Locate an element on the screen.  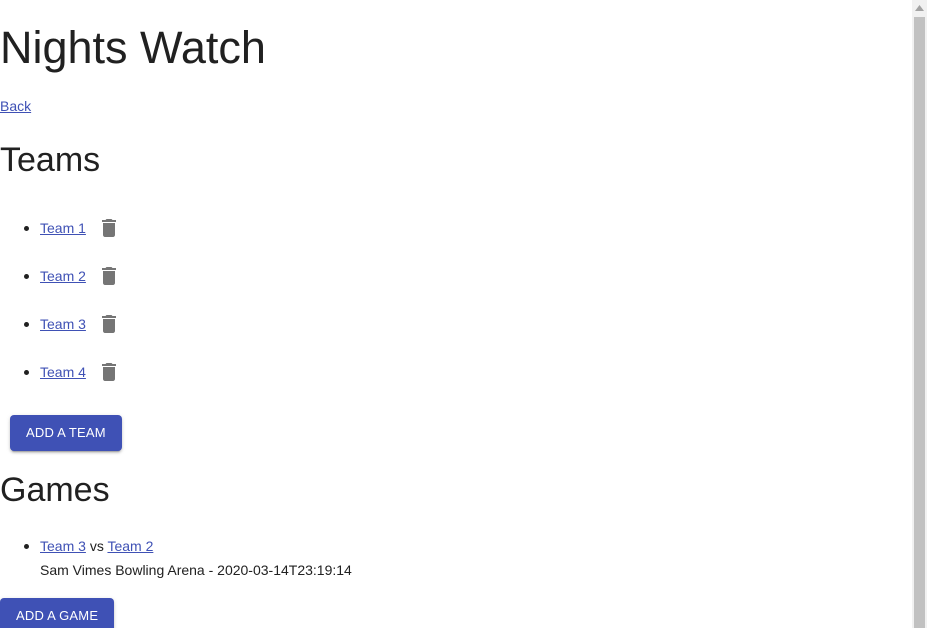
page-title: Nights Watch is located at coordinates (133, 47).